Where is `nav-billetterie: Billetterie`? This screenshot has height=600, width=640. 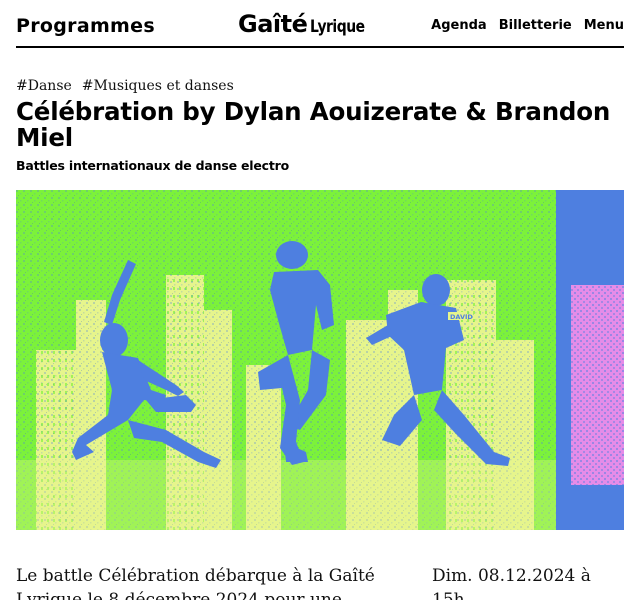 nav-billetterie: Billetterie is located at coordinates (535, 25).